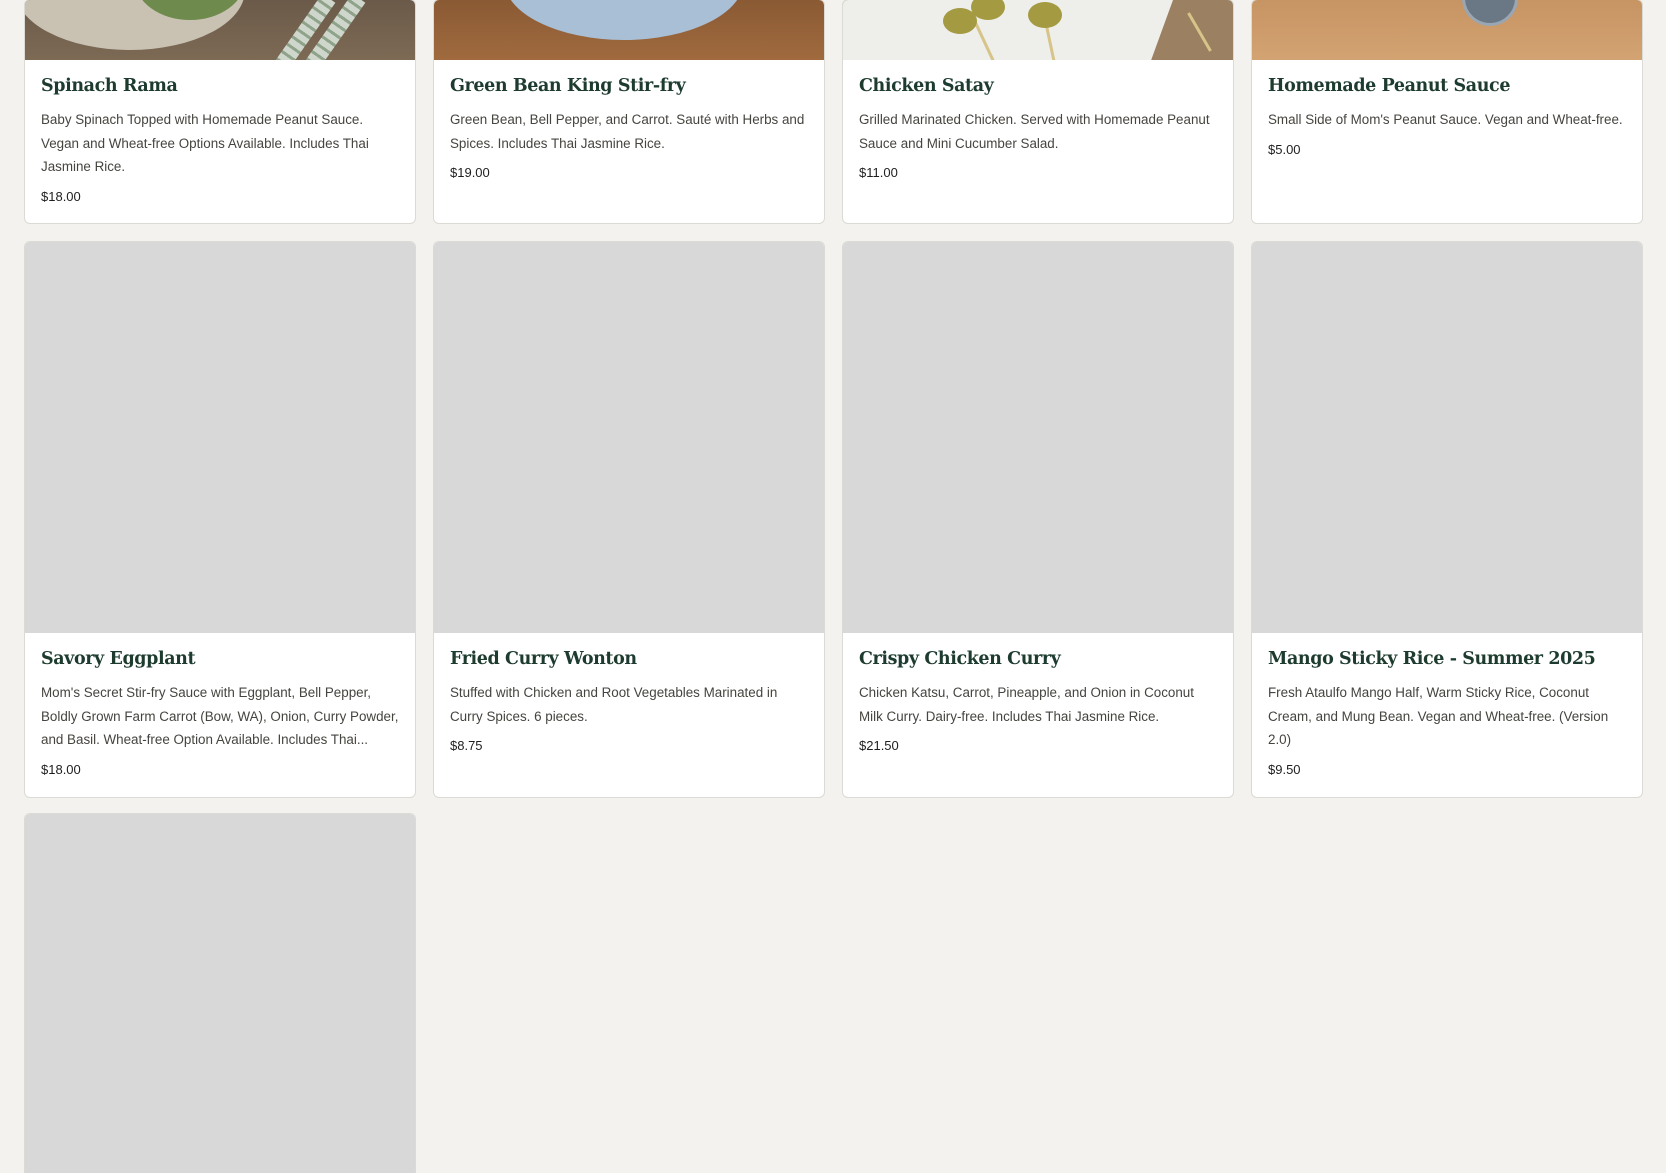  Describe the element at coordinates (1389, 86) in the screenshot. I see `dish-name: Homemade Peanut Sauce` at that location.